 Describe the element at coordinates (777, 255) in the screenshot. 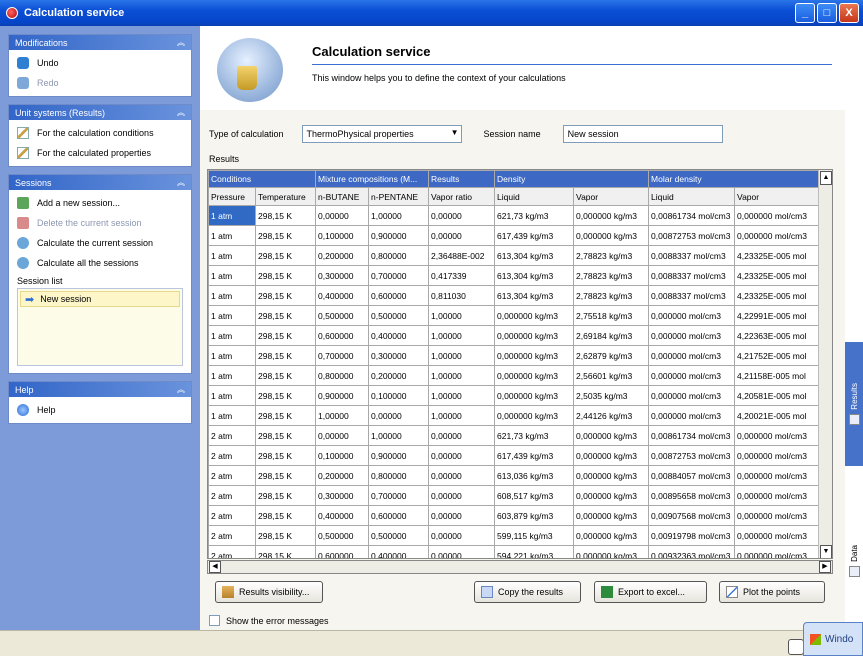

I see `table-cell: 4,23325E-005 mol` at that location.